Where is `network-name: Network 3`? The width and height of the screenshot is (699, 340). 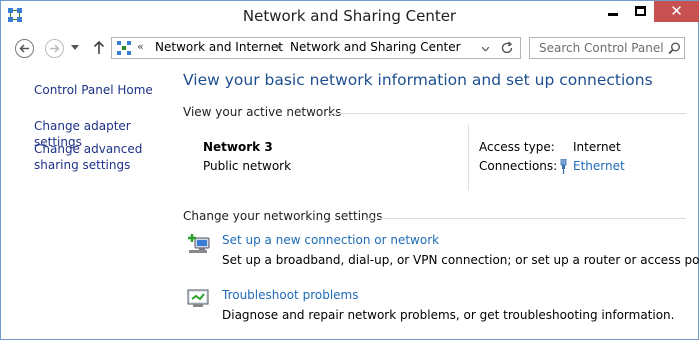
network-name: Network 3 is located at coordinates (238, 147).